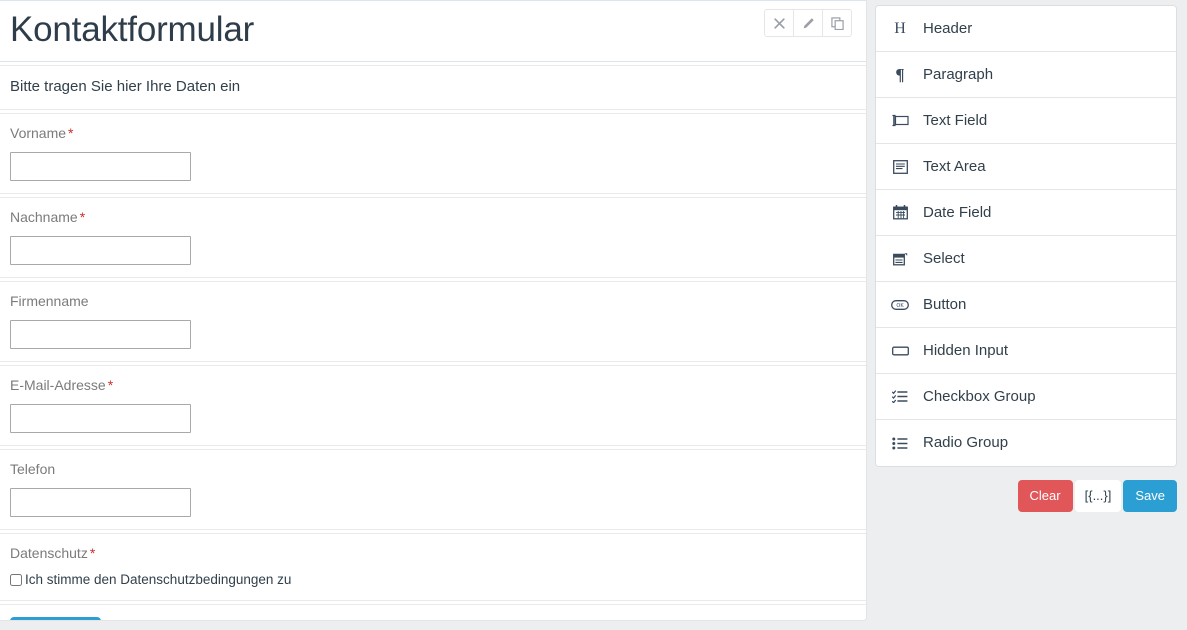 The width and height of the screenshot is (1187, 630). Describe the element at coordinates (1026, 351) in the screenshot. I see `palette-item-hidden-input: Hidden Input` at that location.